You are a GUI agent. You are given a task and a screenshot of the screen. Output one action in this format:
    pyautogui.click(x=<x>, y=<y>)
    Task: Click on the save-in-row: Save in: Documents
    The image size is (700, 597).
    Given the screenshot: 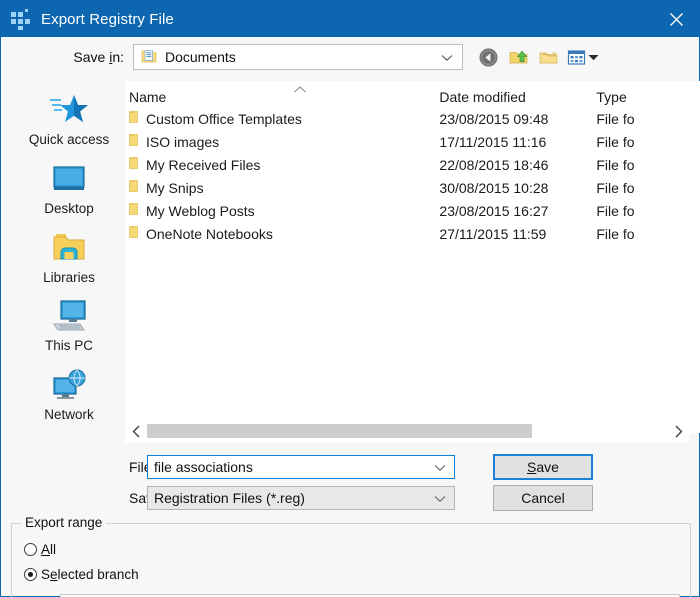 What is the action you would take?
    pyautogui.click(x=350, y=54)
    